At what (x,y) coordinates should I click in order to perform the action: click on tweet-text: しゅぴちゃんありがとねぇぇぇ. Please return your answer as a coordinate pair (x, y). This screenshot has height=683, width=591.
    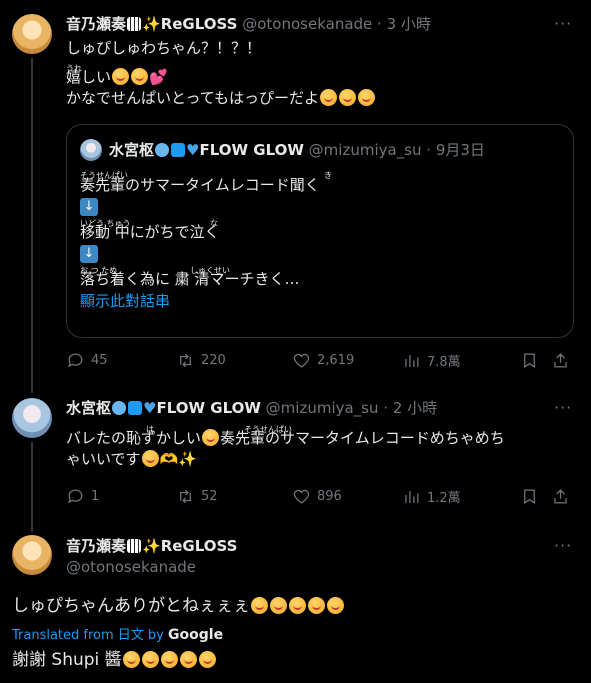
    Looking at the image, I should click on (178, 606).